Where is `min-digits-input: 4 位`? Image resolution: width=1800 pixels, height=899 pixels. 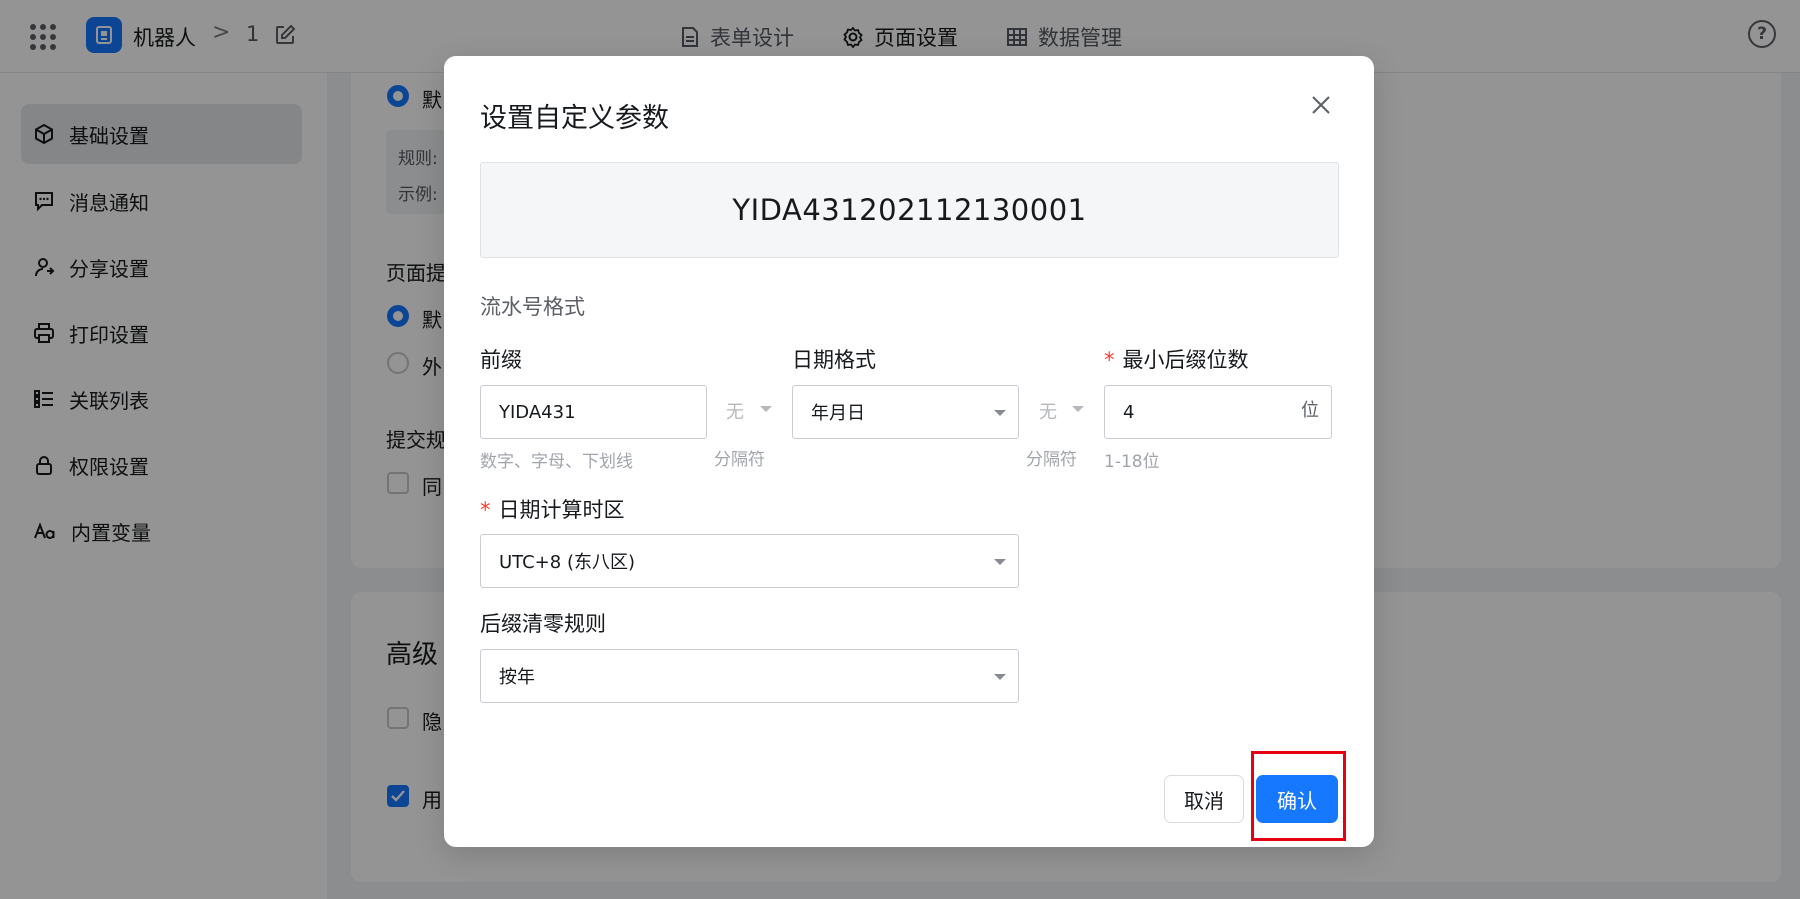 min-digits-input: 4 位 is located at coordinates (1218, 412).